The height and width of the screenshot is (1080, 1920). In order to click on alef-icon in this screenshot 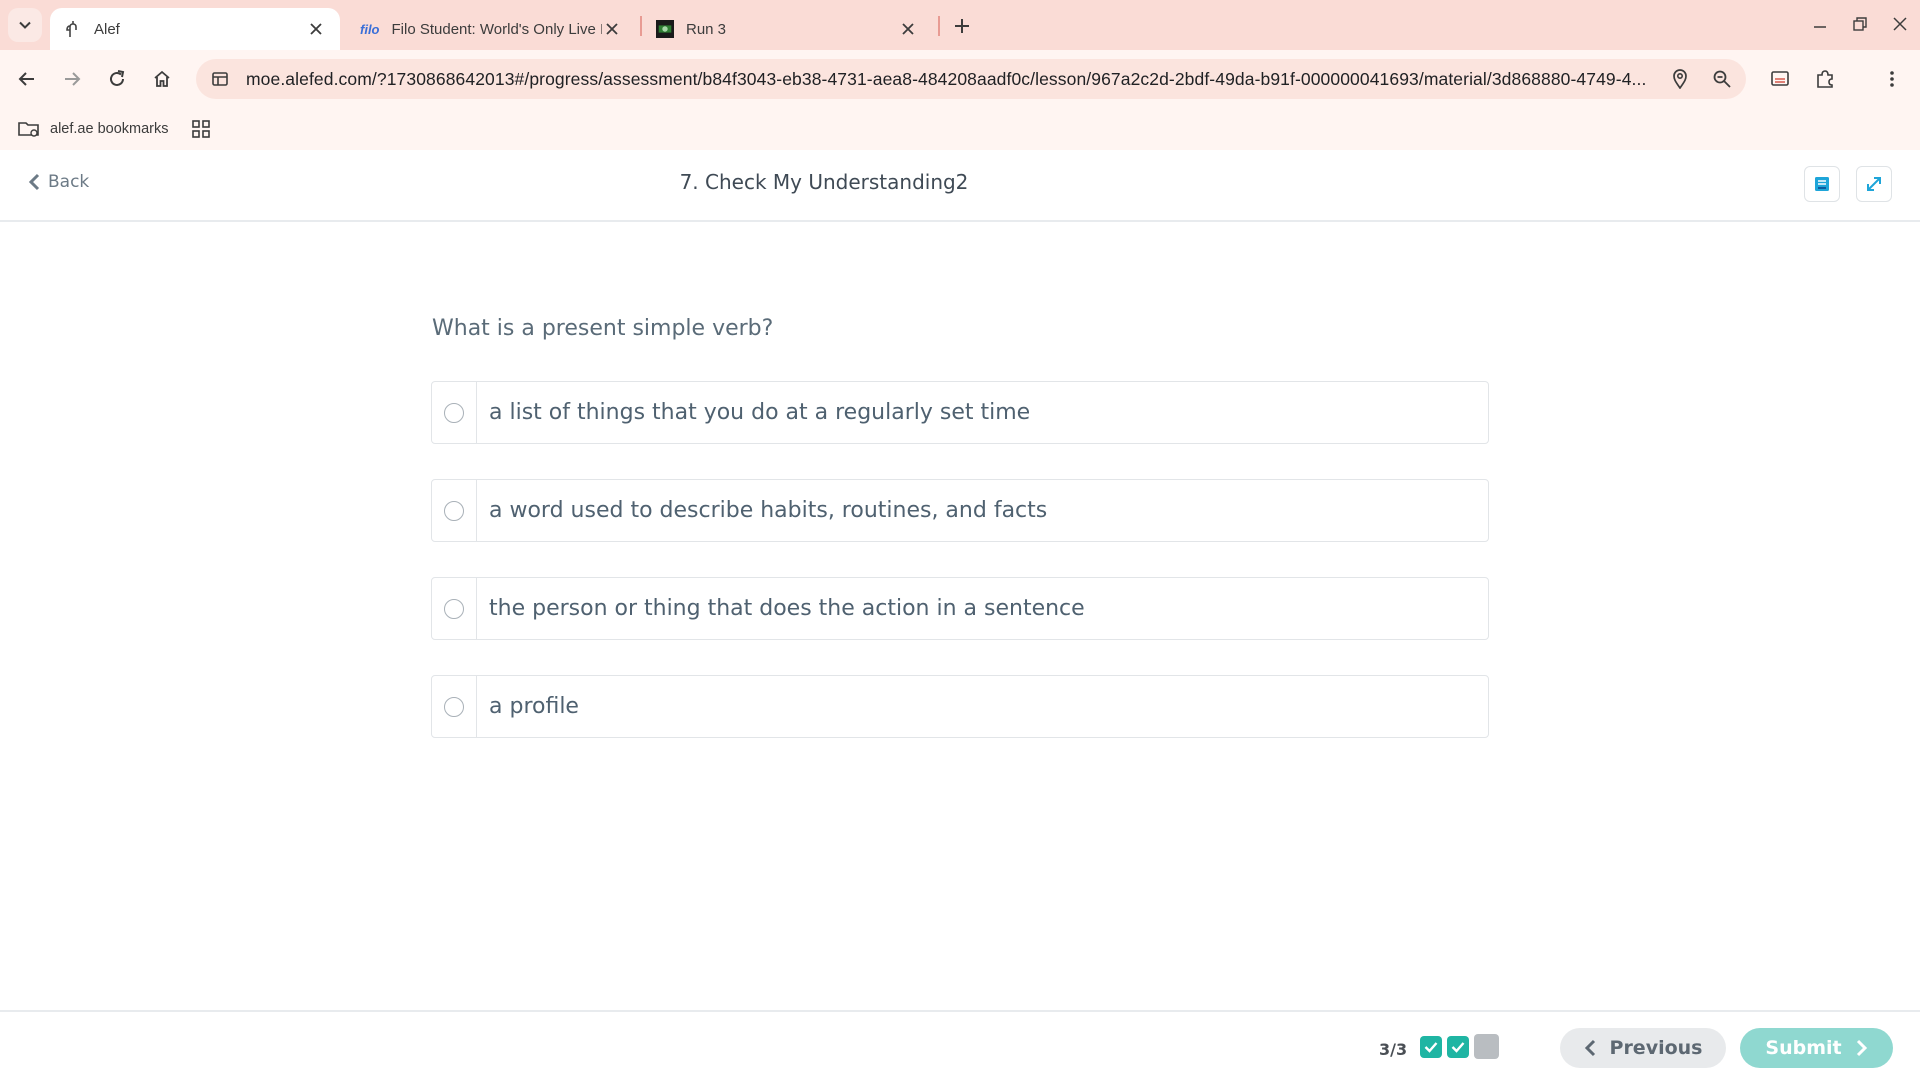, I will do `click(73, 29)`.